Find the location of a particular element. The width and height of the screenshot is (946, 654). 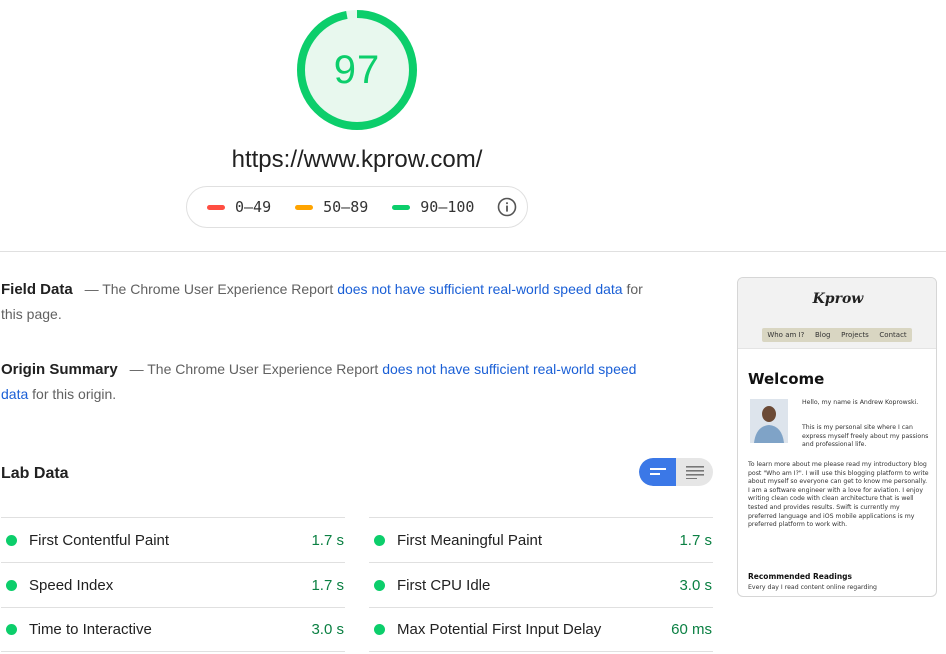

text-view-icon is located at coordinates (694, 472).